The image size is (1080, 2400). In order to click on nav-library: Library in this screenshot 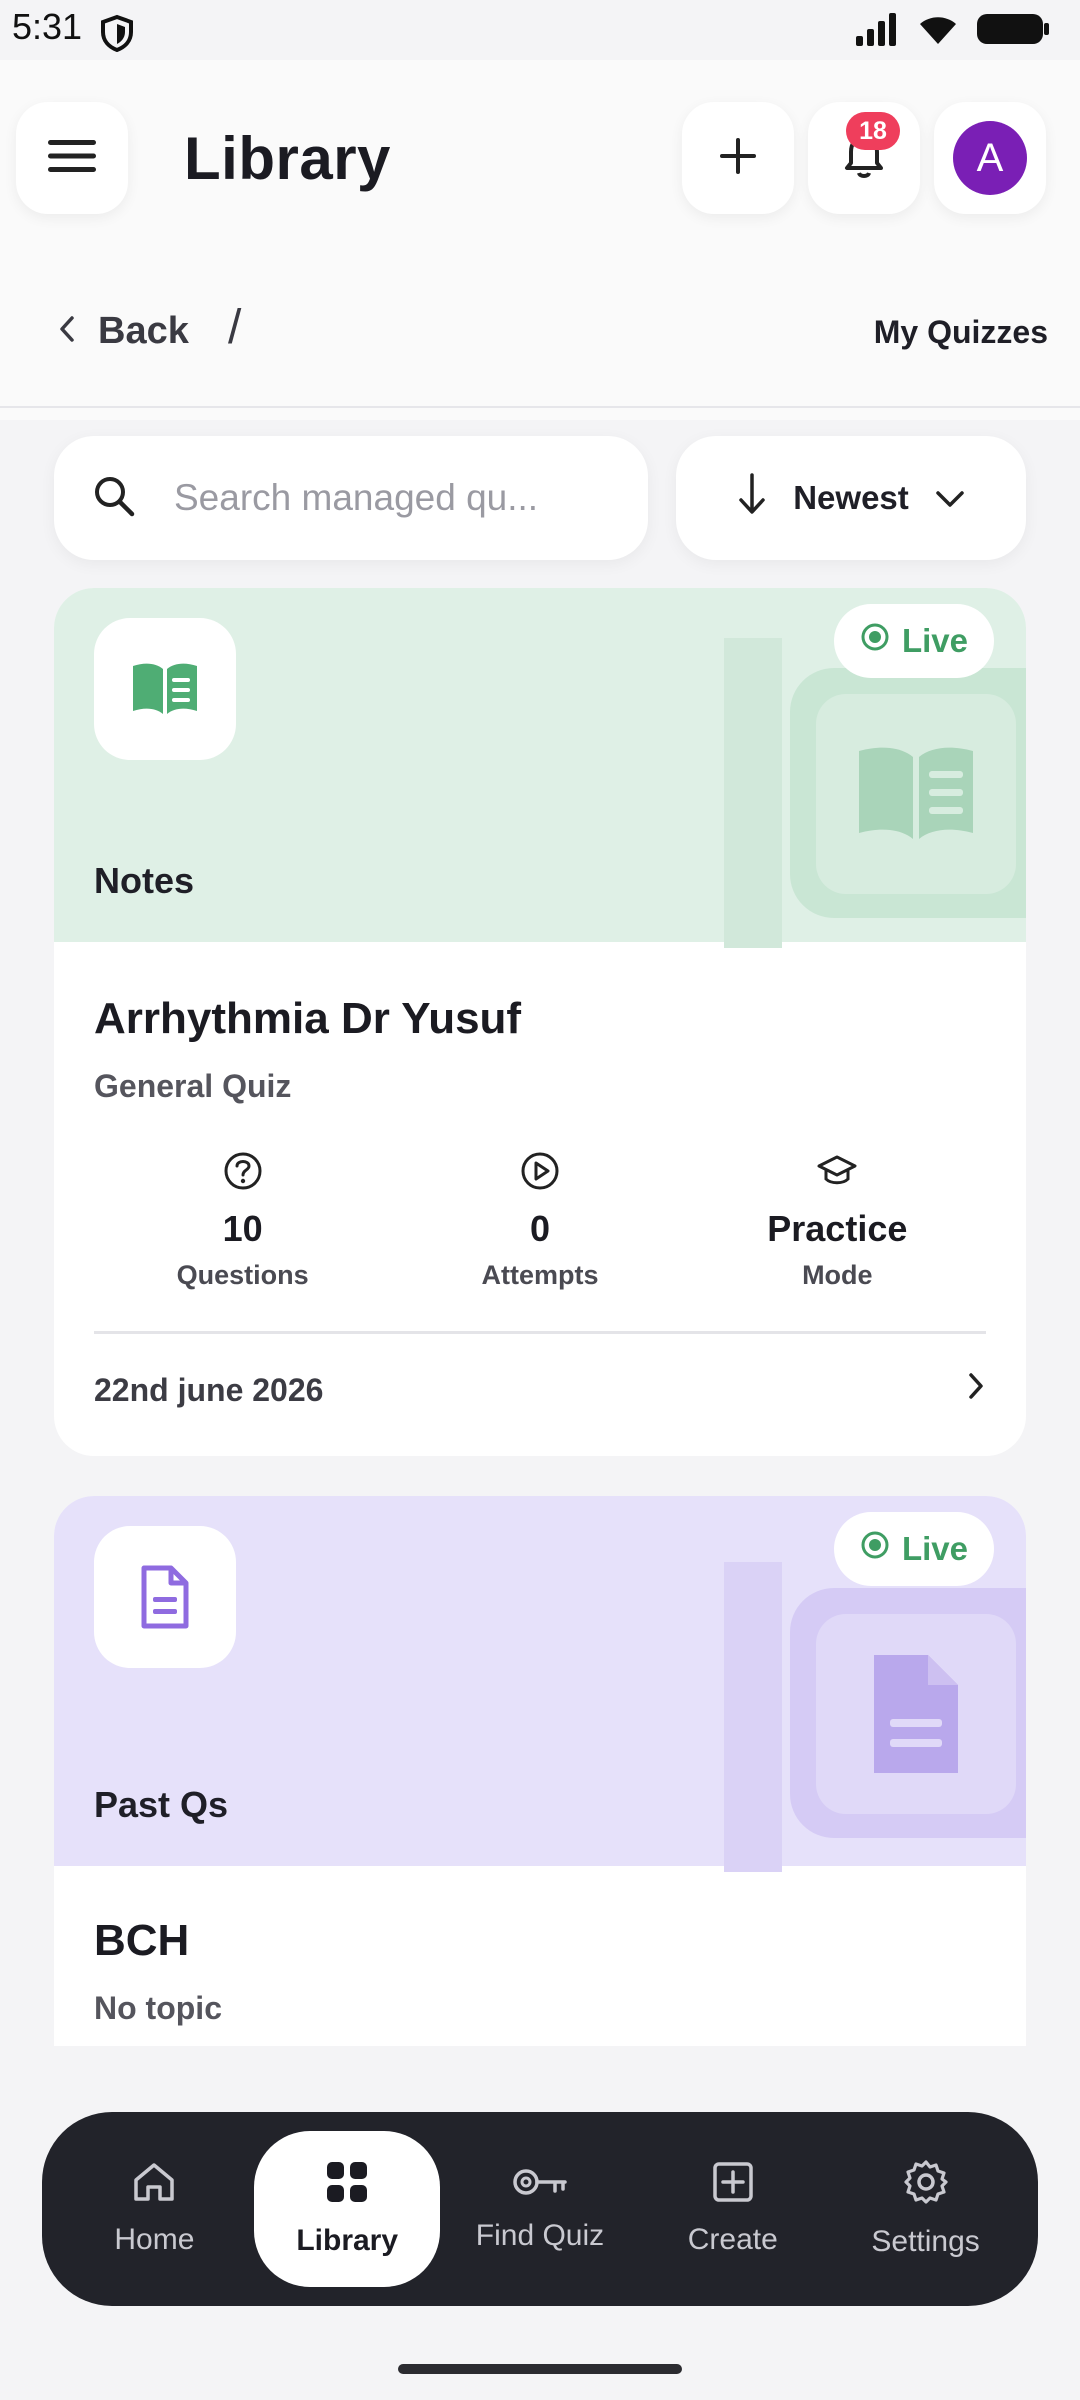, I will do `click(347, 2209)`.